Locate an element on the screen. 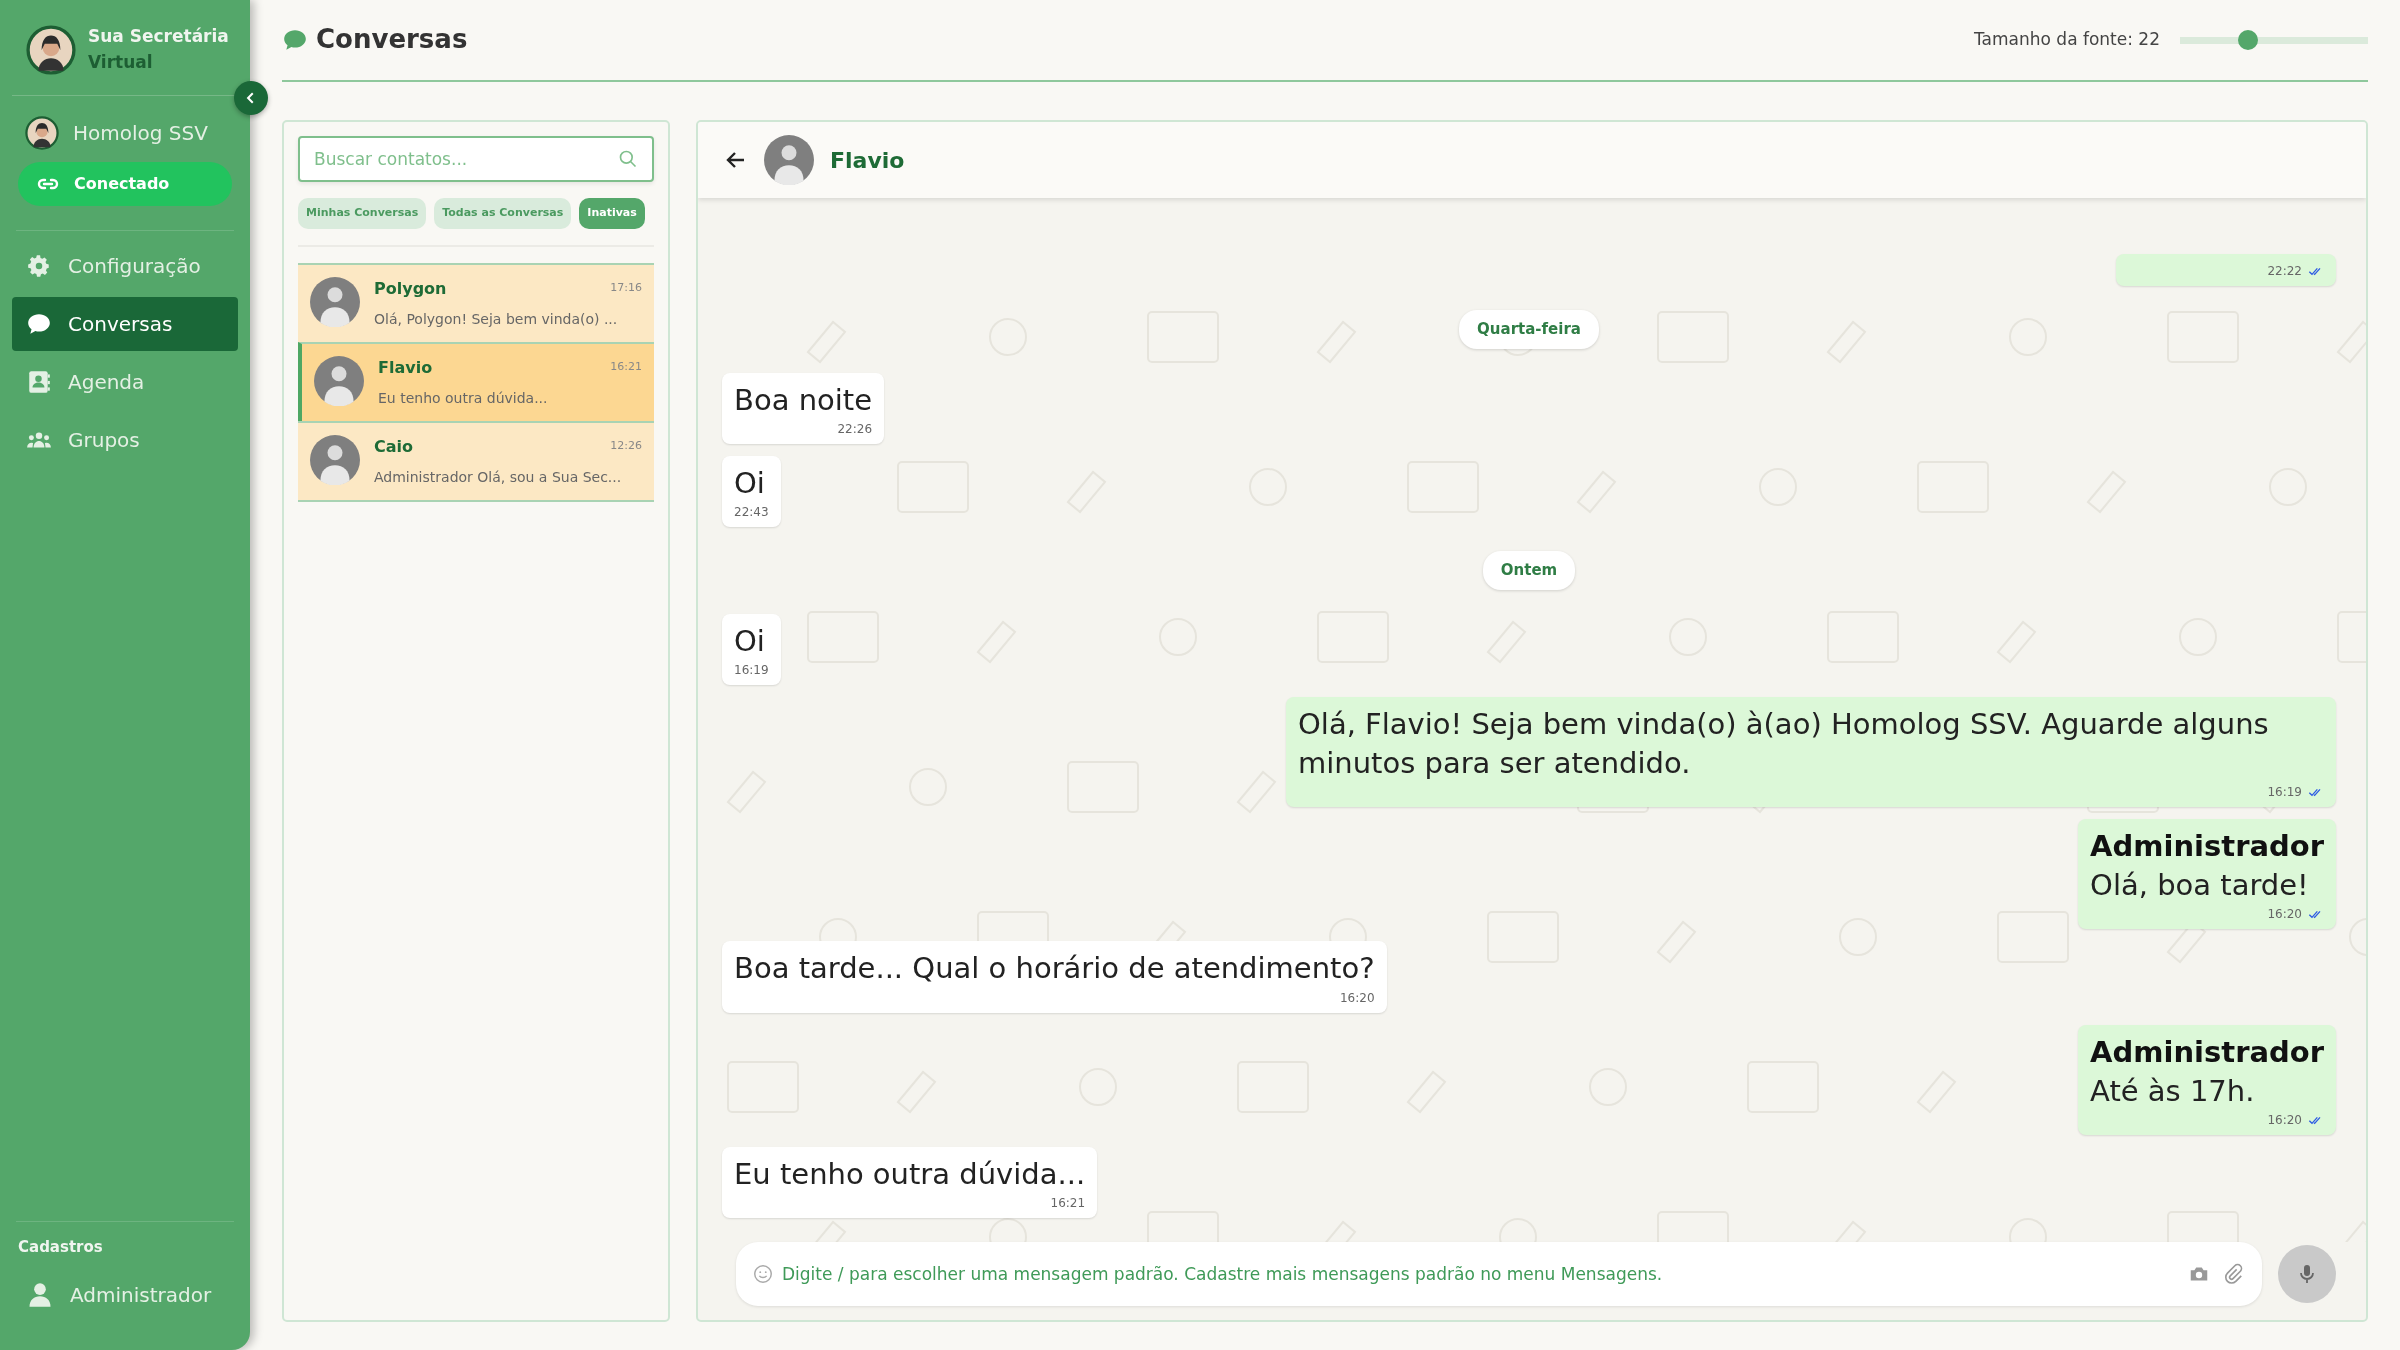  message-text: Boa noite is located at coordinates (803, 400).